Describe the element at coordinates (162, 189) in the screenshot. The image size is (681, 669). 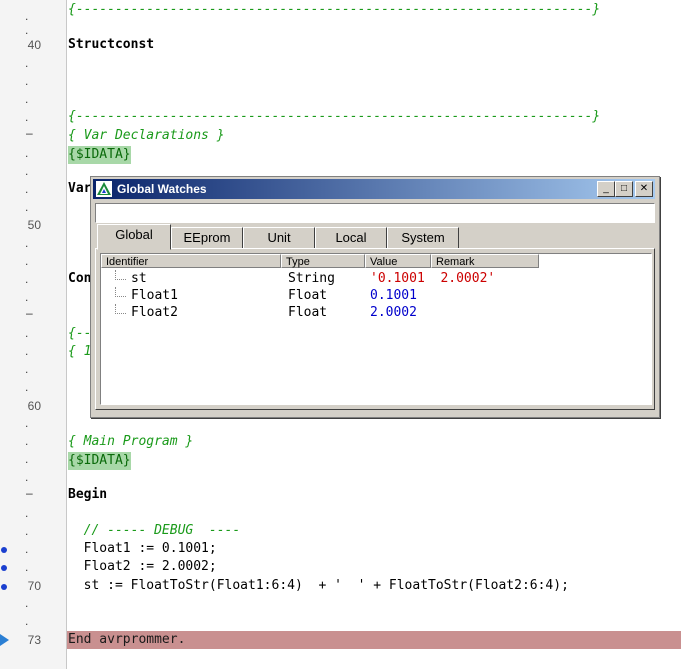
I see `window-title: Global Watches` at that location.